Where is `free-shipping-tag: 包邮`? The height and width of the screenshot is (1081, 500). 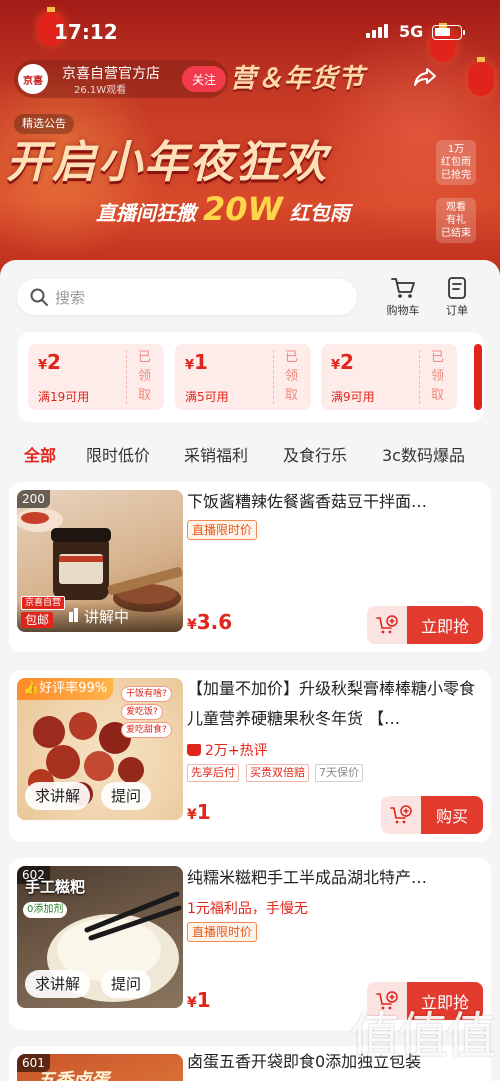 free-shipping-tag: 包邮 is located at coordinates (37, 620).